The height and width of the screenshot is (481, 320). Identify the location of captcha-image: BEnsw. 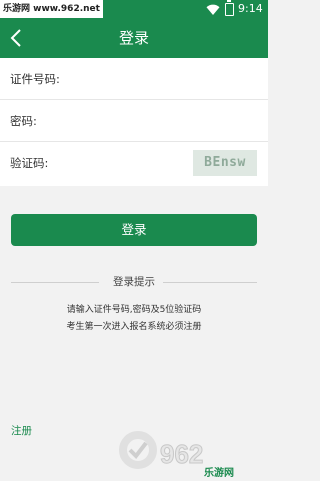
(225, 163).